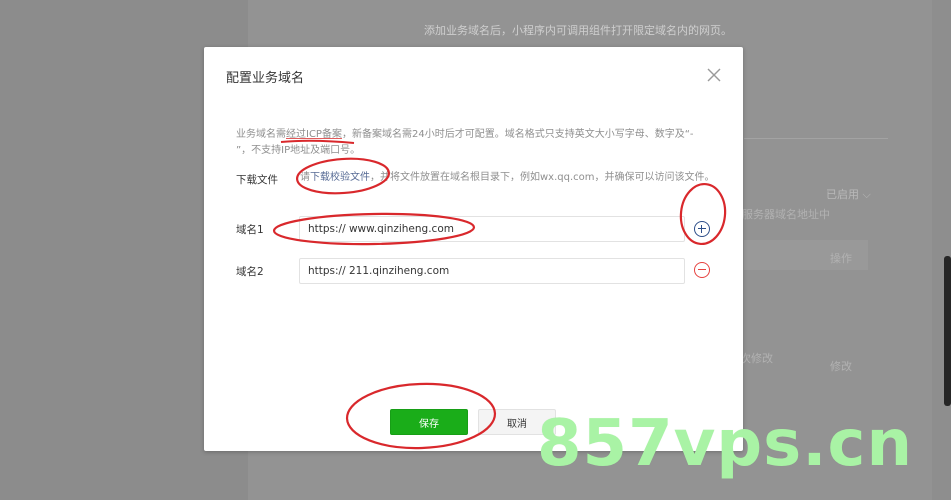 The image size is (951, 500). What do you see at coordinates (725, 444) in the screenshot?
I see `site-watermark: 857vps.cn` at bounding box center [725, 444].